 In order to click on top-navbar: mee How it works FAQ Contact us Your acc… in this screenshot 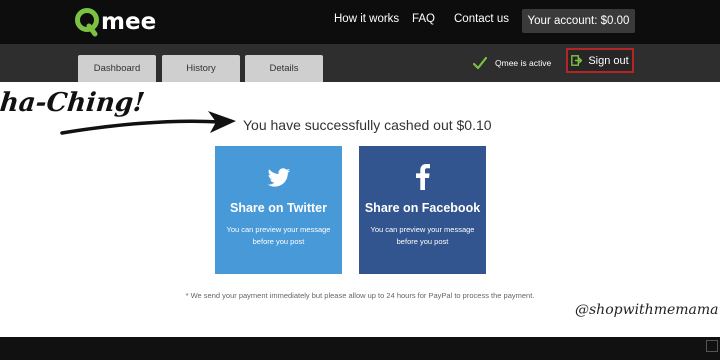, I will do `click(360, 22)`.